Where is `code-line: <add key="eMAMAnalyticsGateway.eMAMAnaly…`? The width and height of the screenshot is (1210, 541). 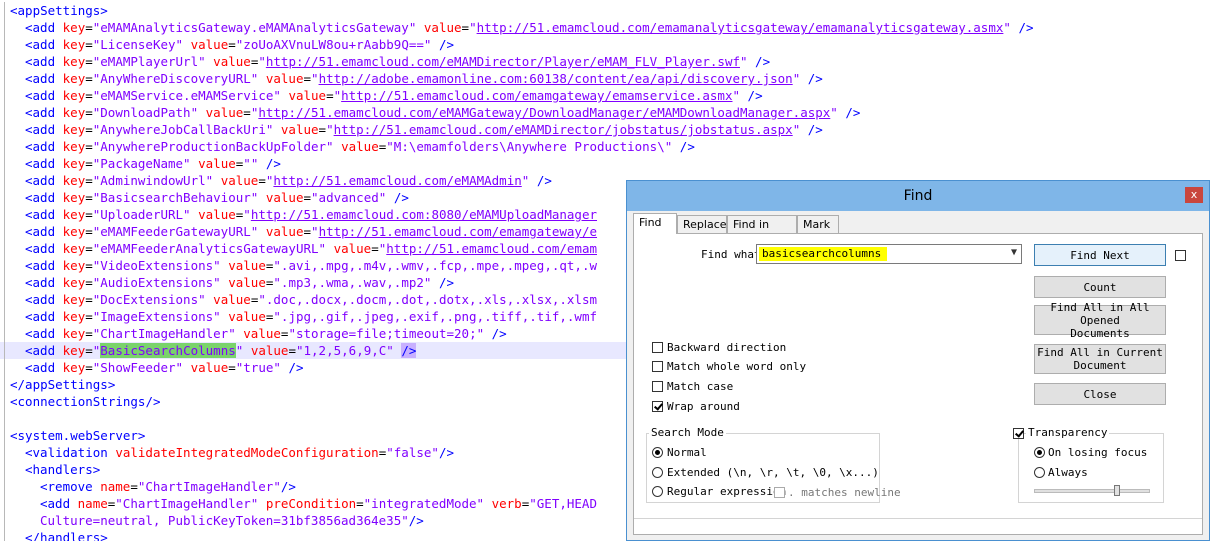
code-line: <add key="eMAMAnalyticsGateway.eMAMAnaly… is located at coordinates (605, 27).